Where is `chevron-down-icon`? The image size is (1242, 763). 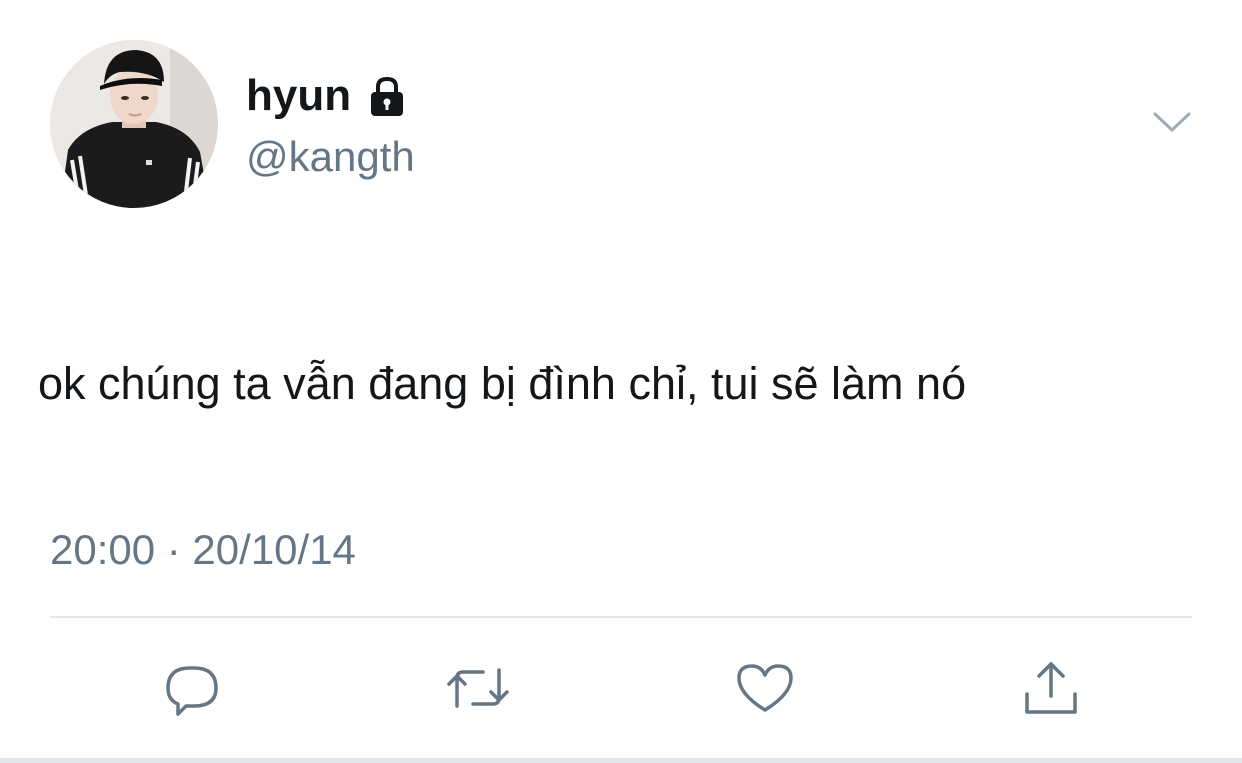
chevron-down-icon is located at coordinates (1172, 122).